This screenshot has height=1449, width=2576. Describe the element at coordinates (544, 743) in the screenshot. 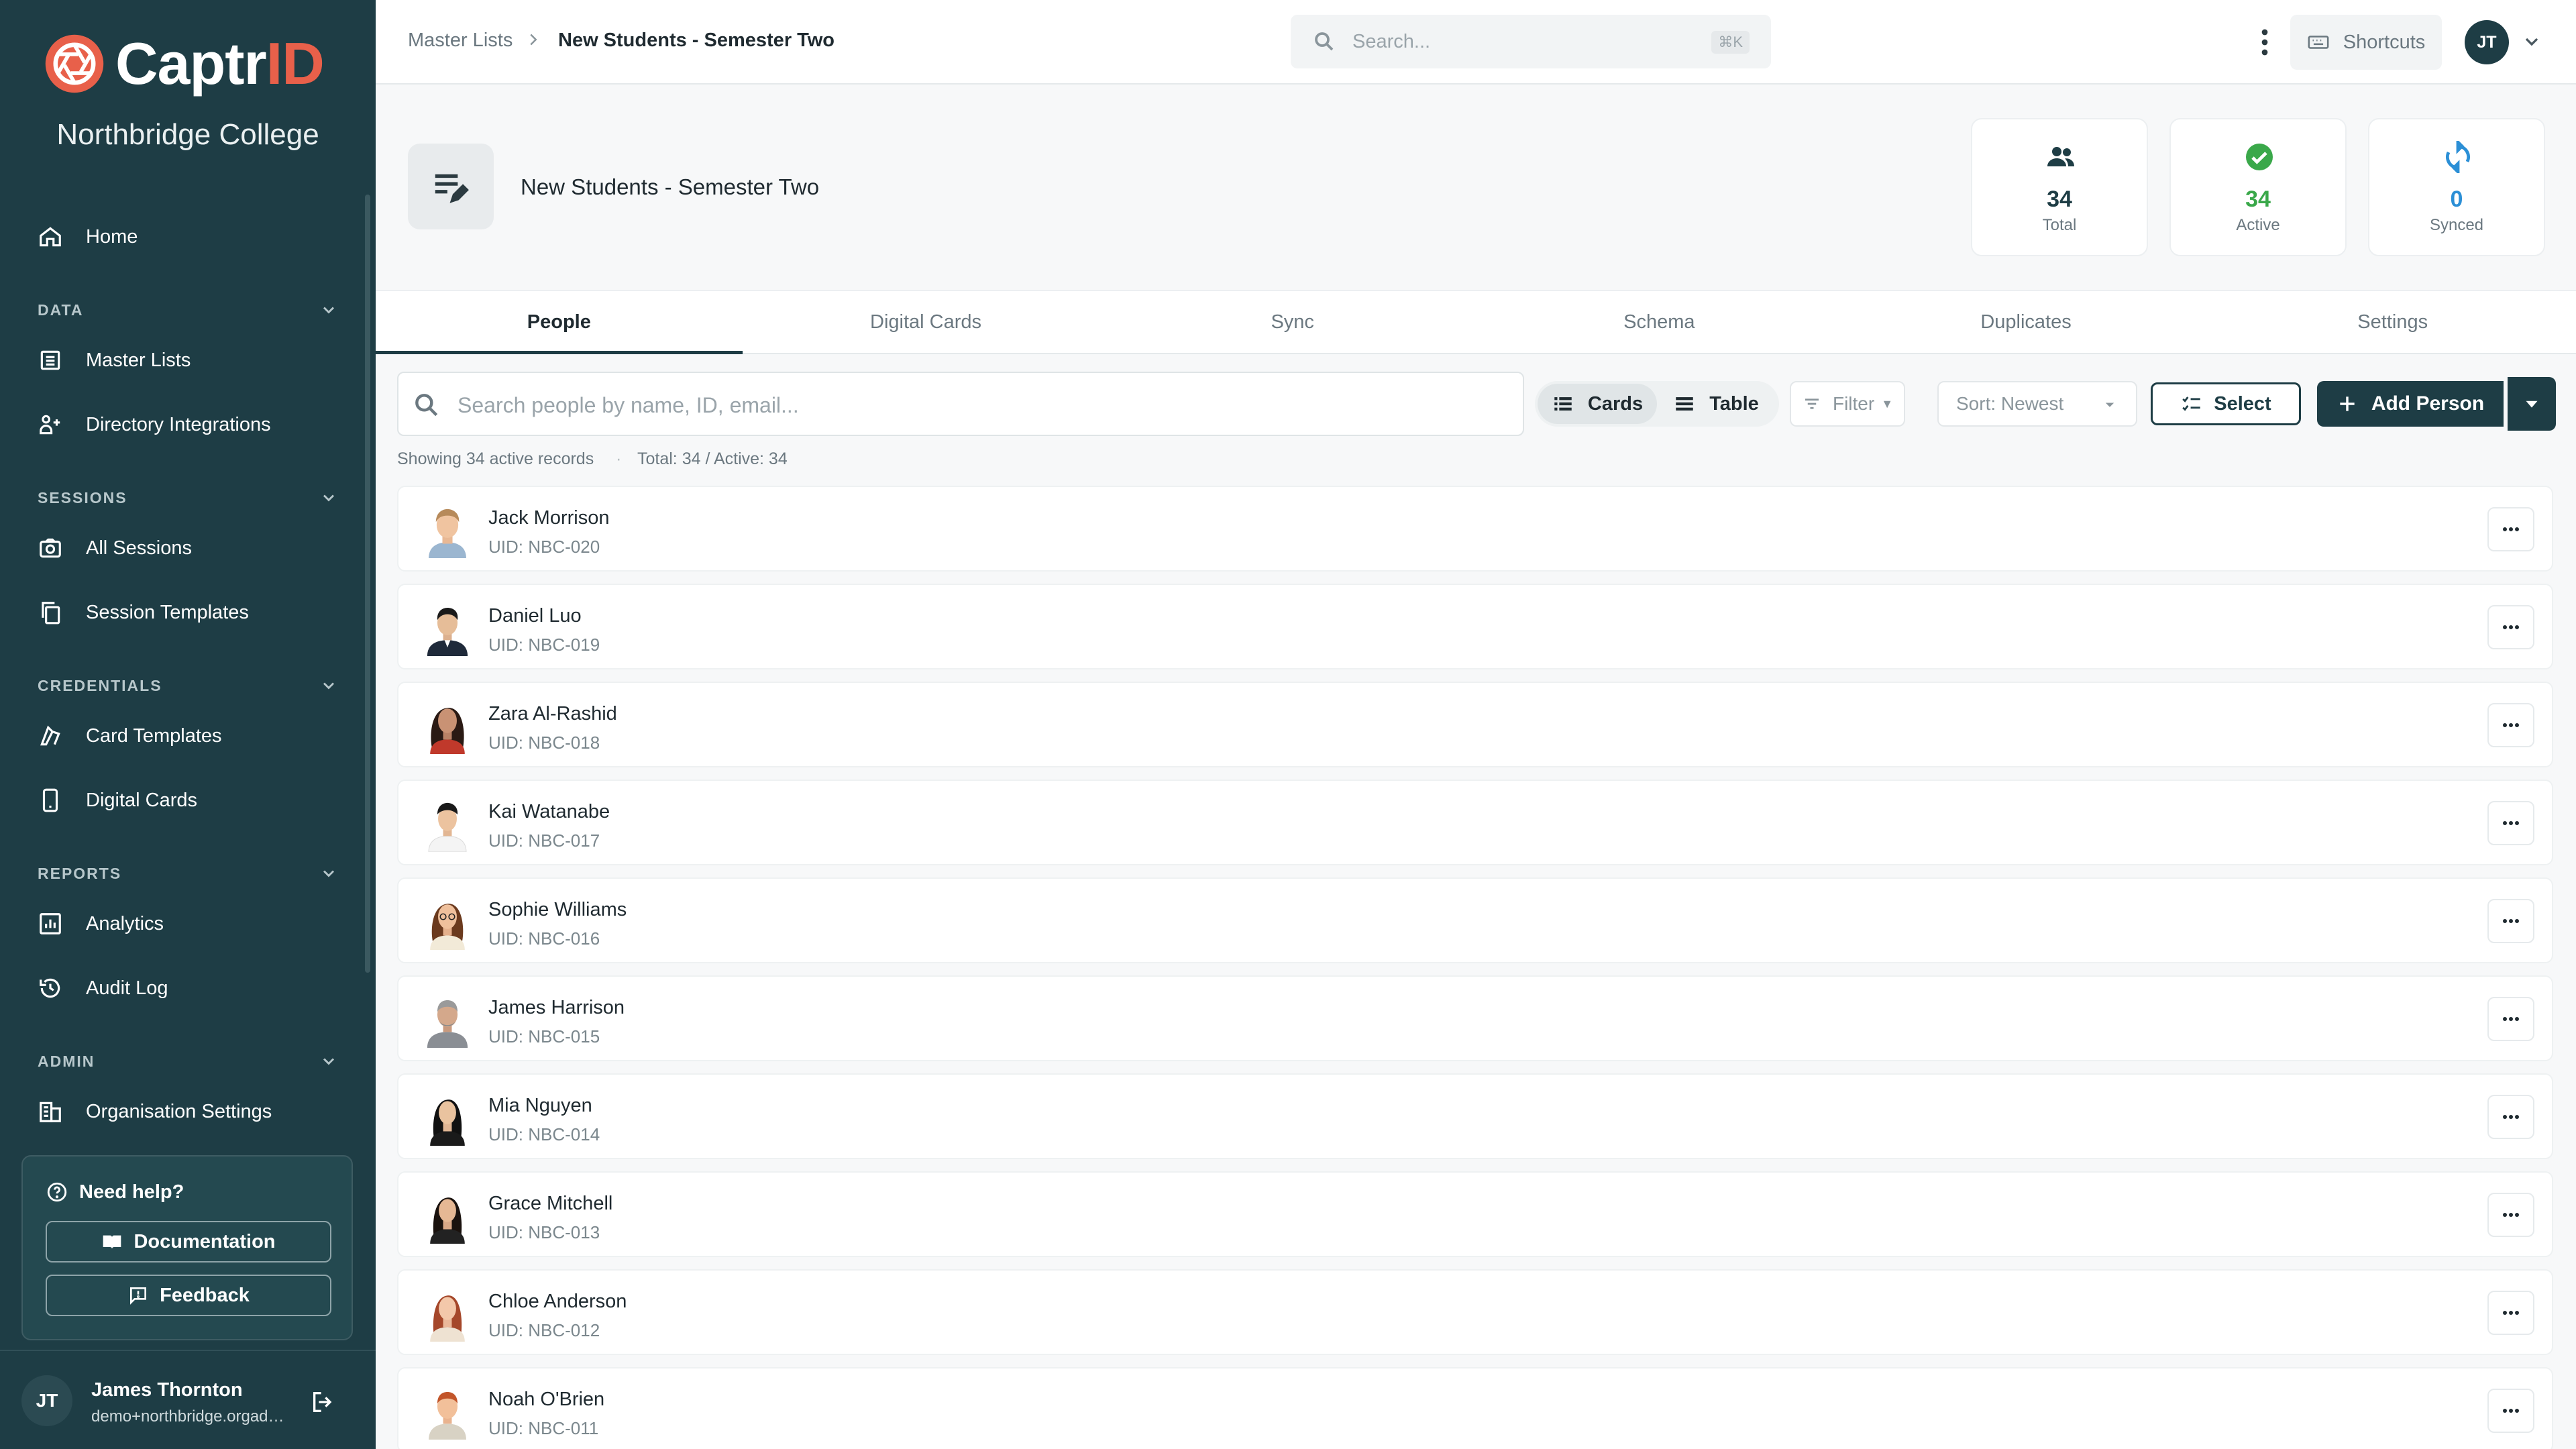

I see `person-uid: UID: NBC-018` at that location.